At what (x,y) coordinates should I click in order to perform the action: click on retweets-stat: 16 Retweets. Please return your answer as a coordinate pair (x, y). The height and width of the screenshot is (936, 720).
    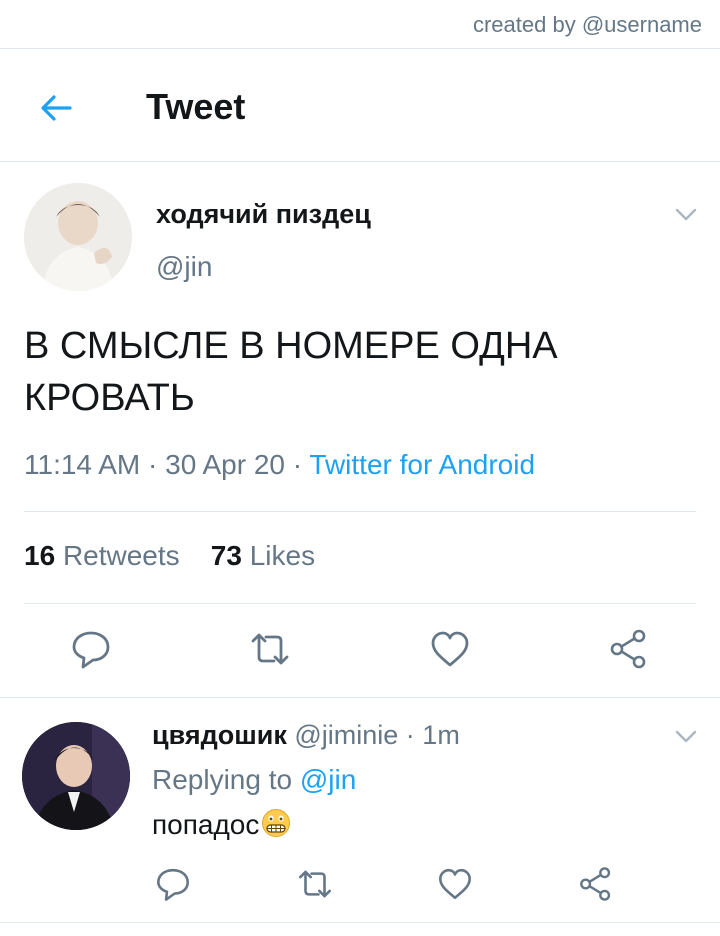
    Looking at the image, I should click on (102, 555).